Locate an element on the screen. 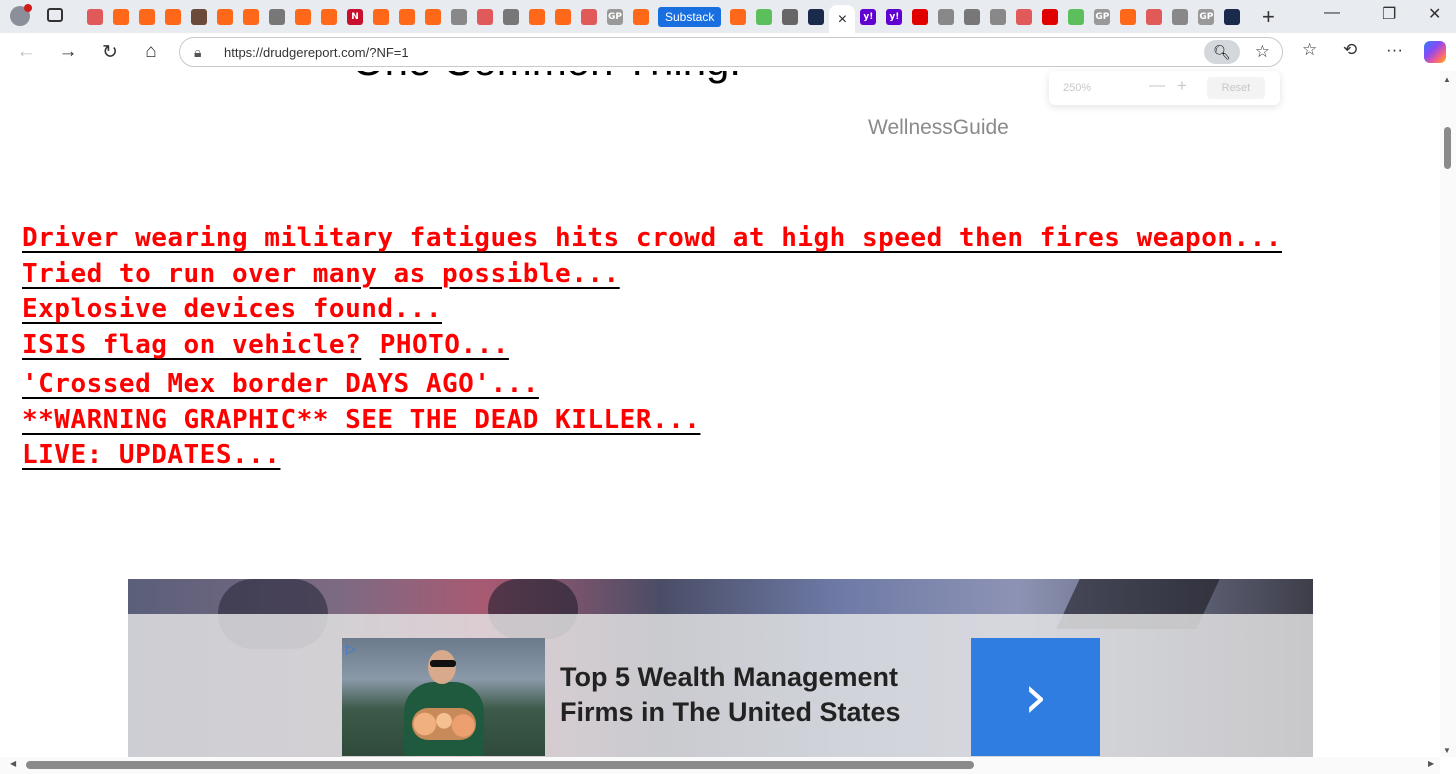  forward-button: → is located at coordinates (68, 52).